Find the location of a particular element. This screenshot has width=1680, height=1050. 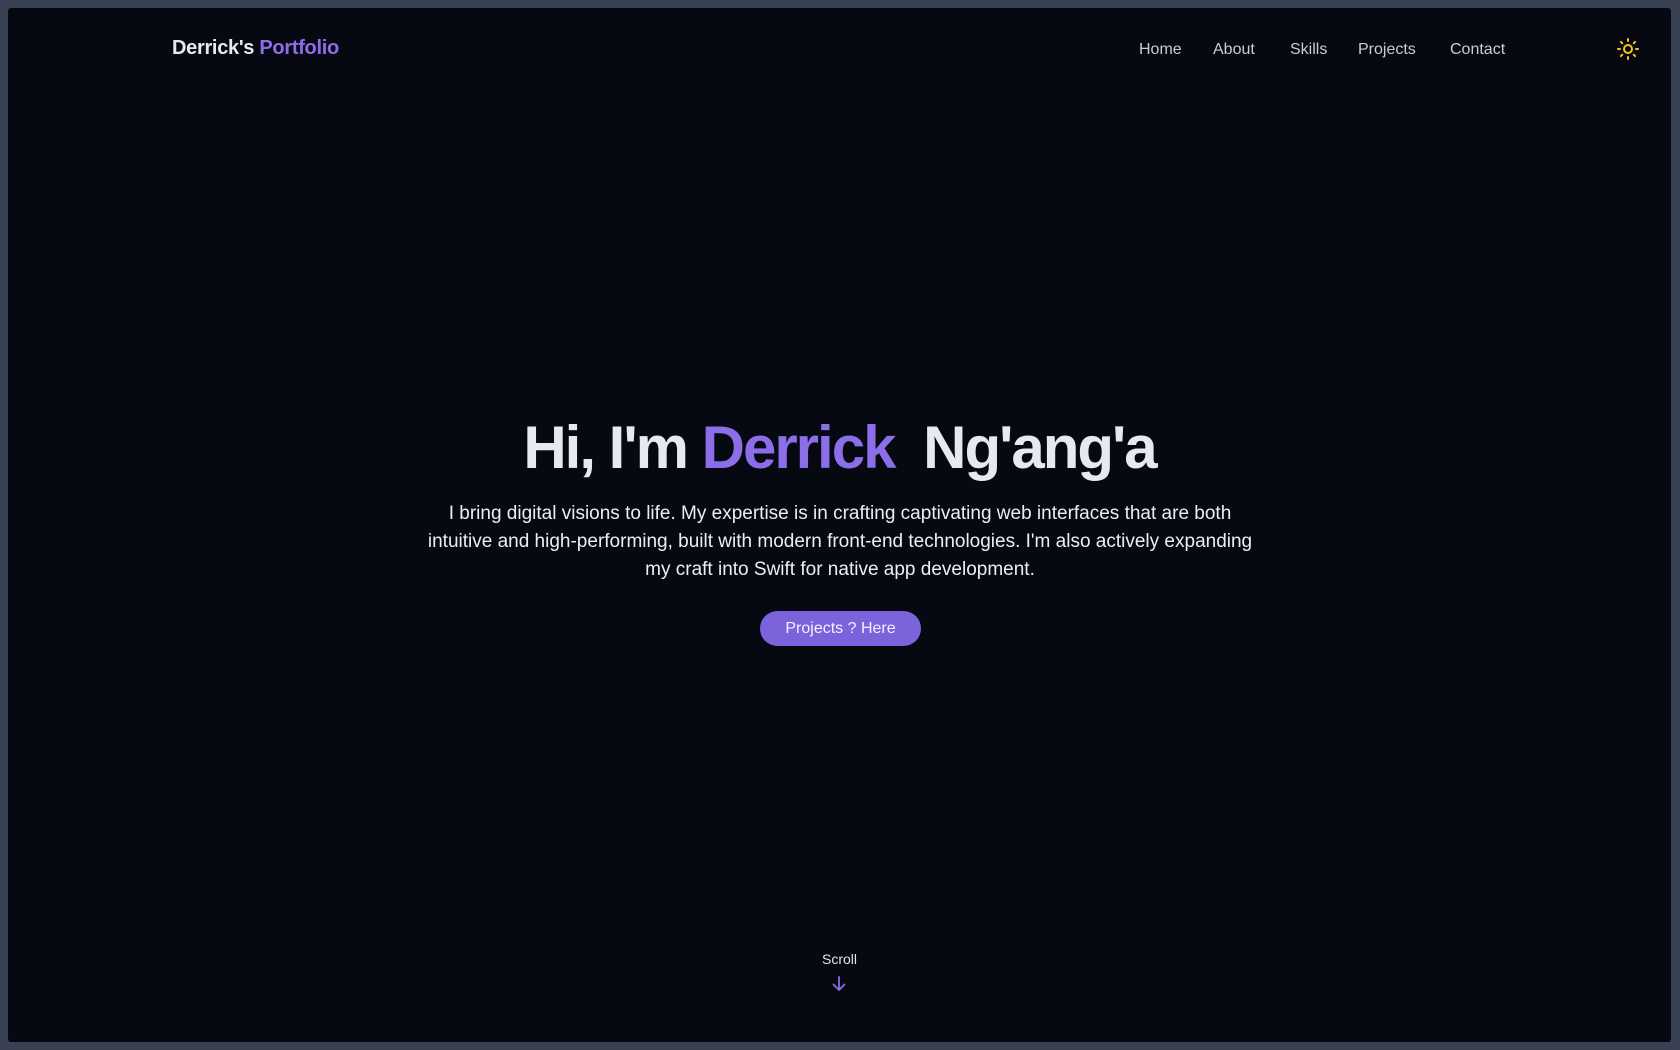

nav-contact: Contact is located at coordinates (1477, 50).